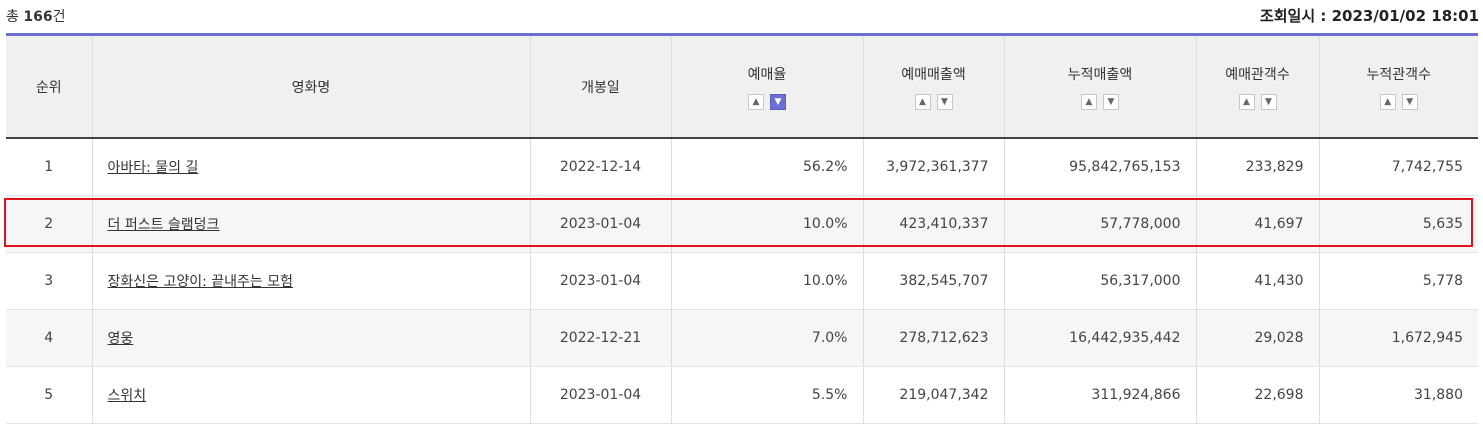 Image resolution: width=1483 pixels, height=431 pixels. I want to click on query-timestamp-value: 2023/01/02 18:01, so click(1405, 16).